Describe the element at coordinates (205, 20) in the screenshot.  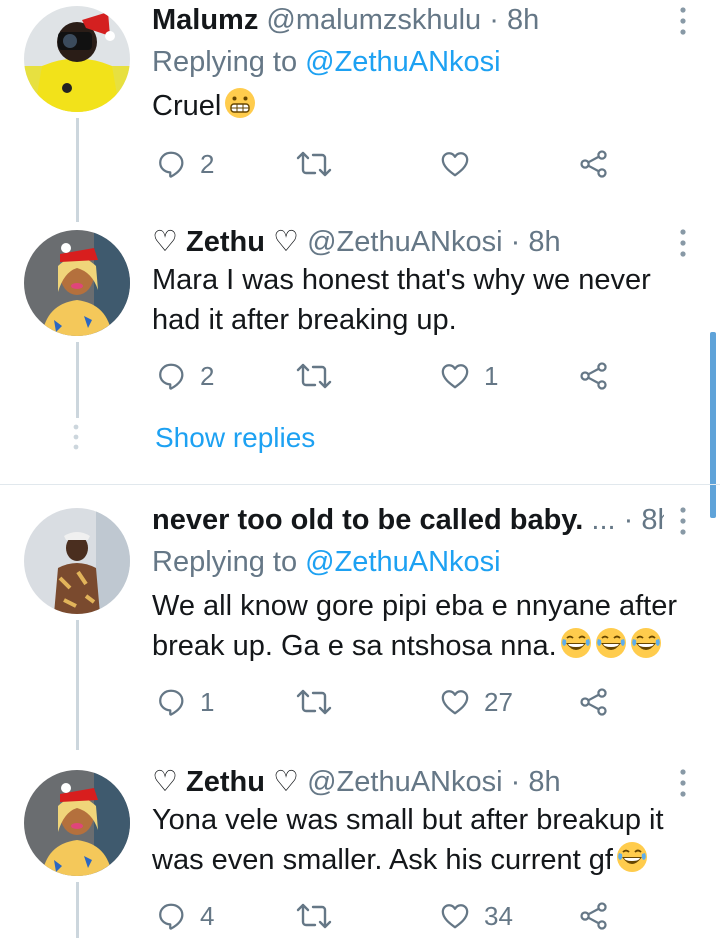
I see `display-name: Malumz` at that location.